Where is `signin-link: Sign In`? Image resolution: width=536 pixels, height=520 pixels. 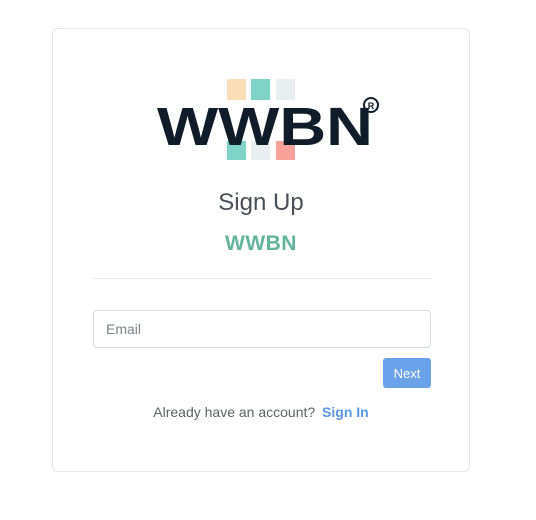 signin-link: Sign In is located at coordinates (345, 412).